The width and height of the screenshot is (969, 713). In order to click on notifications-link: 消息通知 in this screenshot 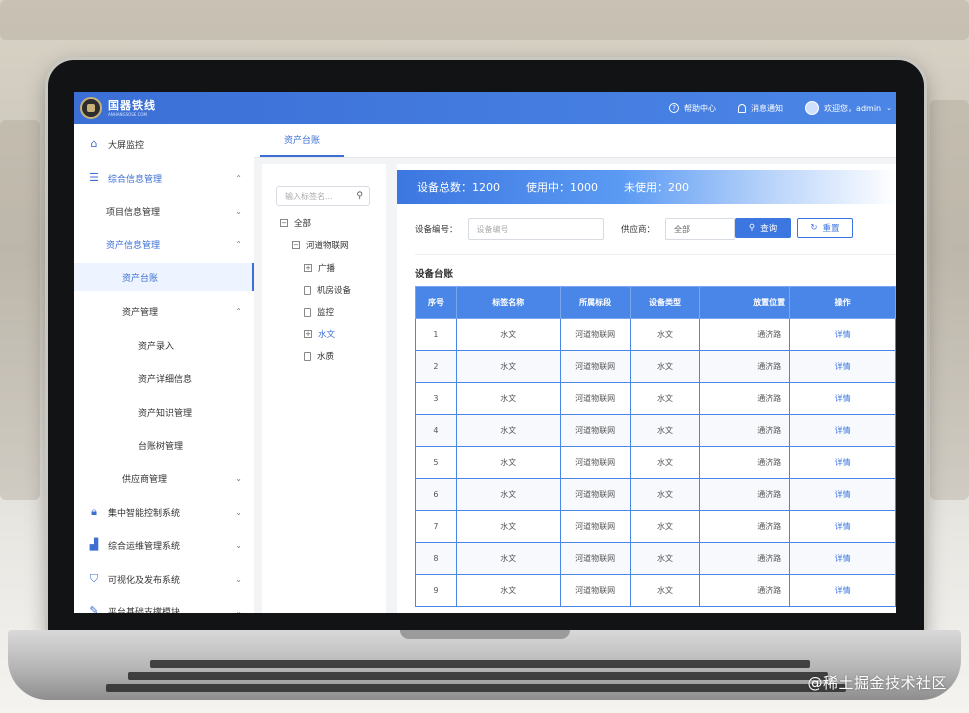, I will do `click(760, 108)`.